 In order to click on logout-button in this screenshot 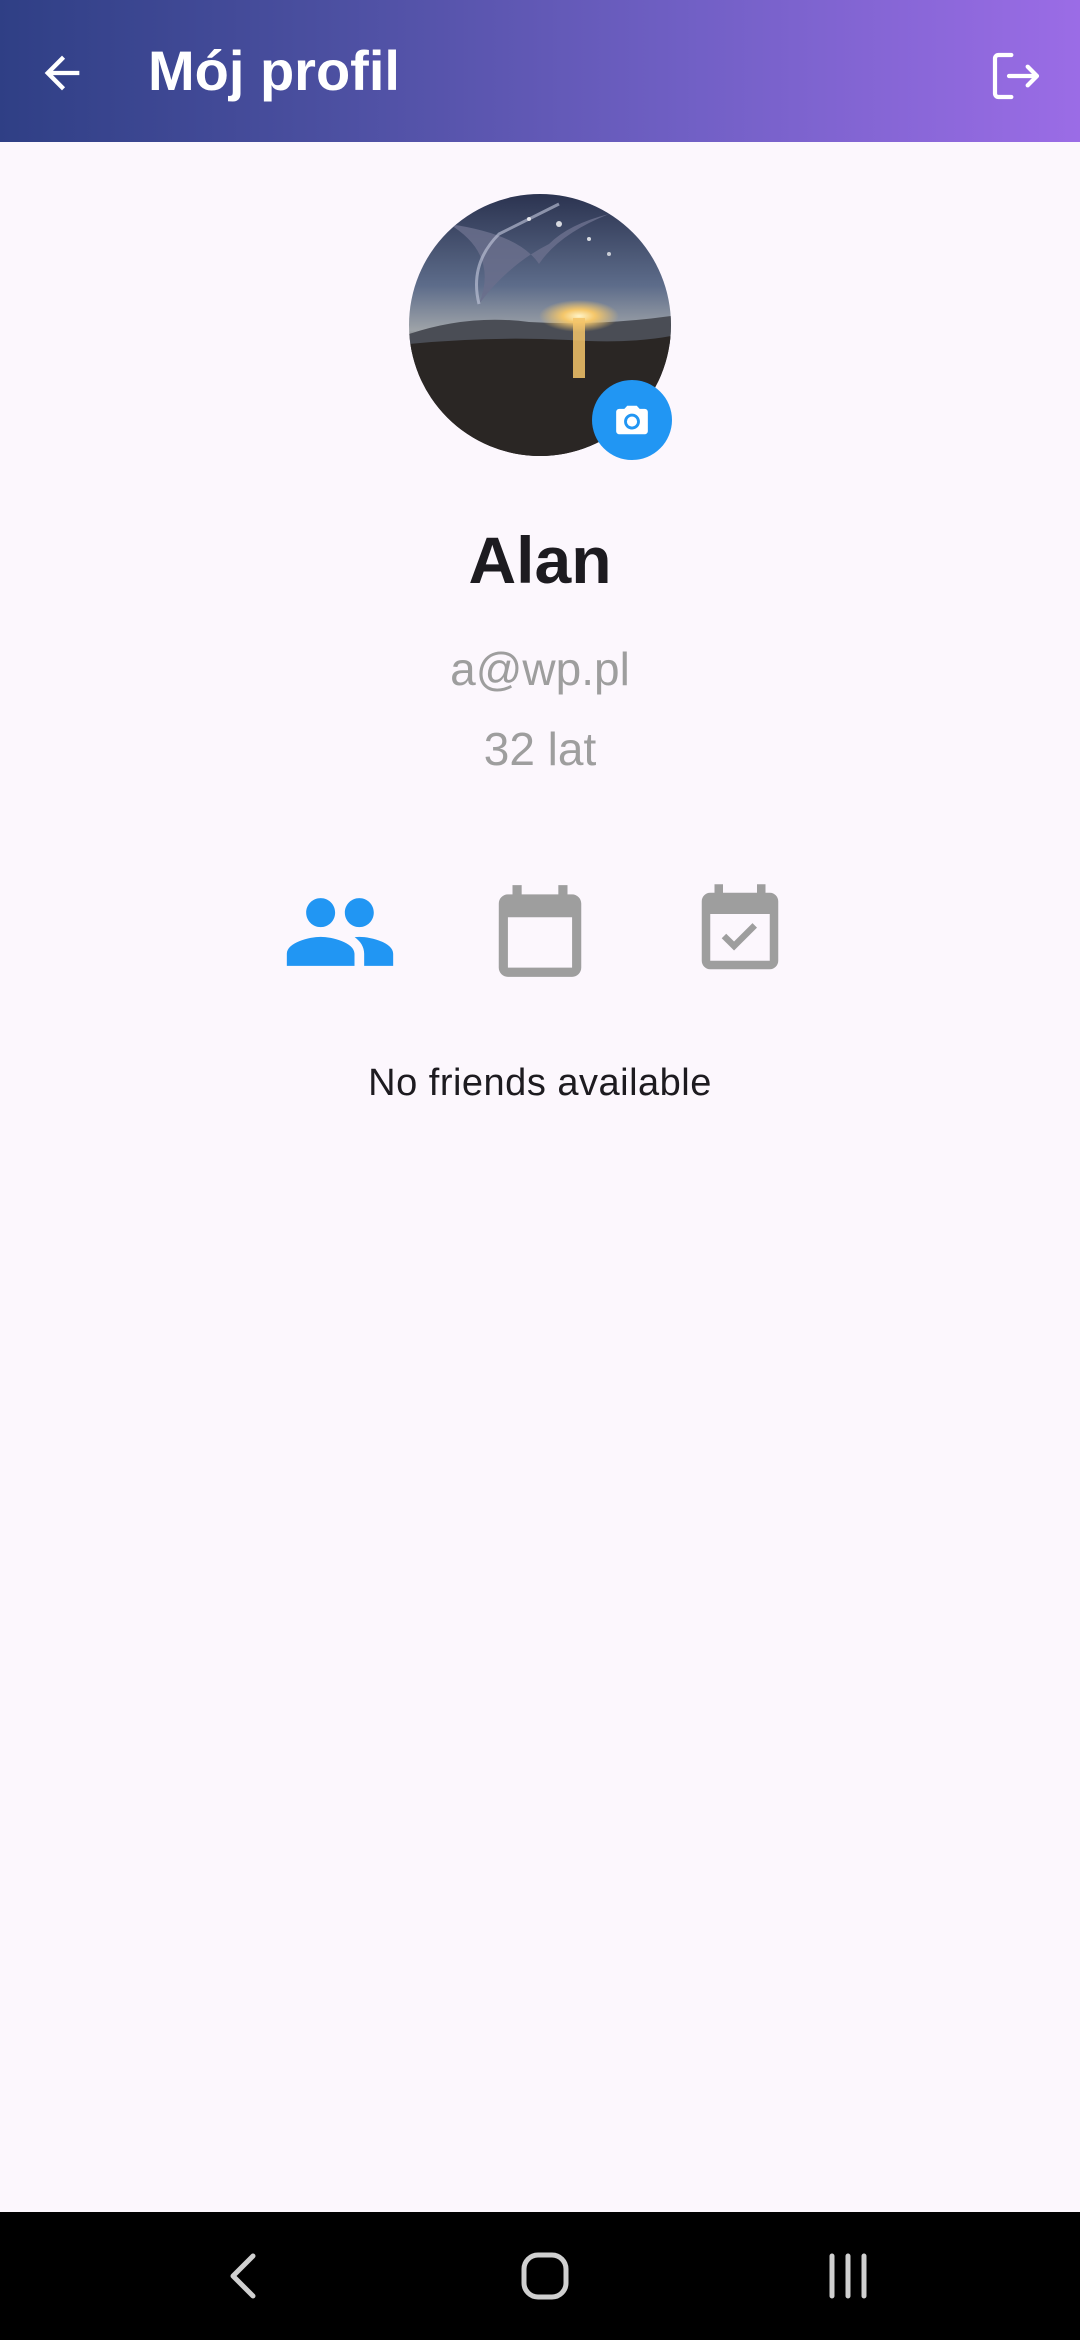, I will do `click(1016, 76)`.